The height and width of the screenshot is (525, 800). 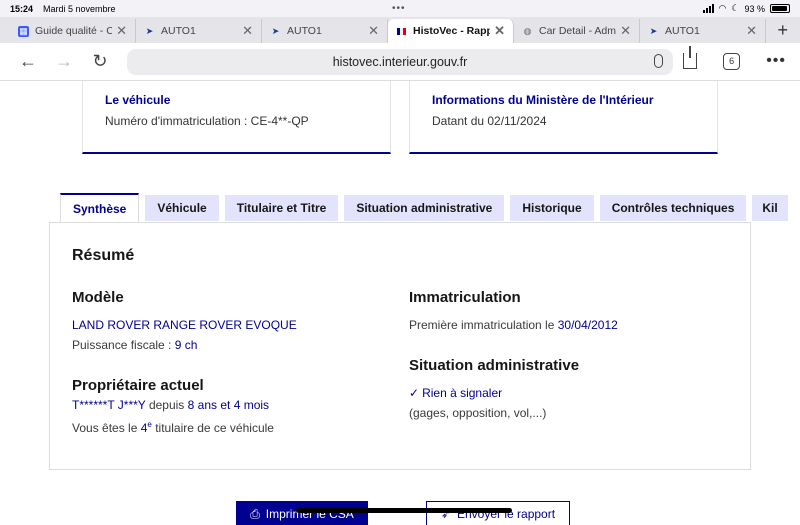 I want to click on reload-icon: ↻, so click(x=100, y=61).